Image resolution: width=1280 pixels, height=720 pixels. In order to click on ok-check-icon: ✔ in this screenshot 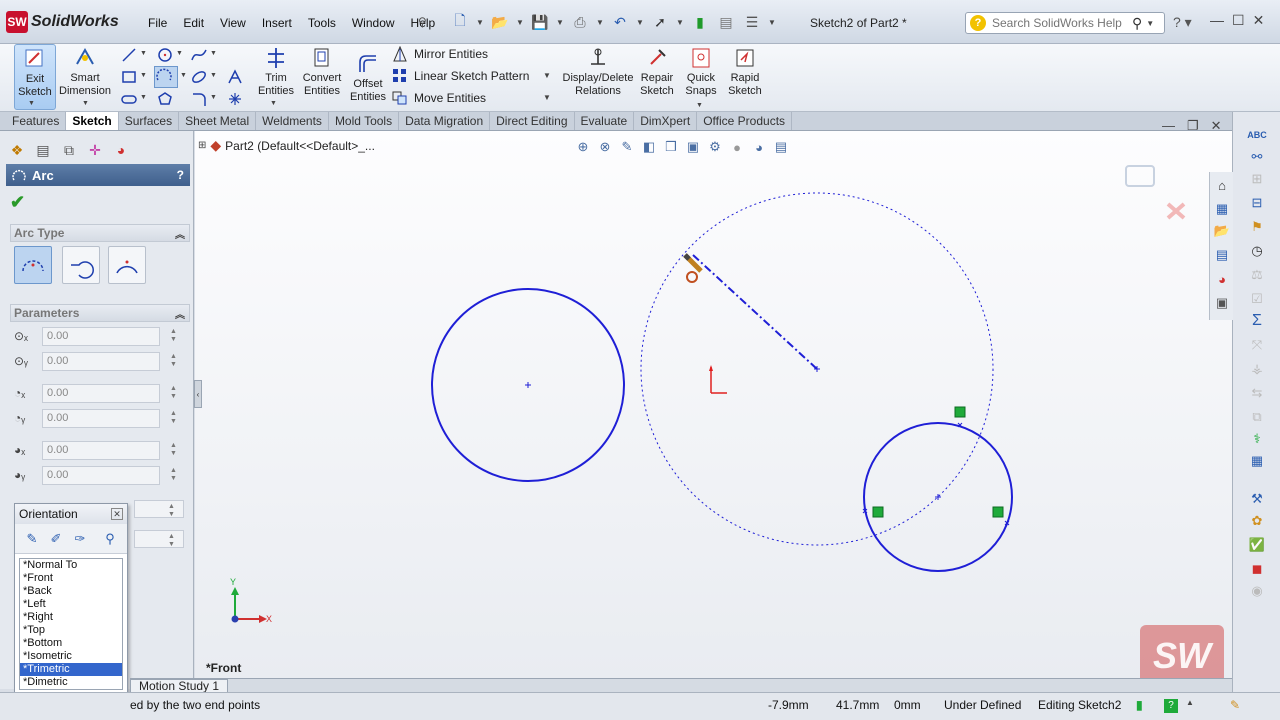, I will do `click(17, 202)`.